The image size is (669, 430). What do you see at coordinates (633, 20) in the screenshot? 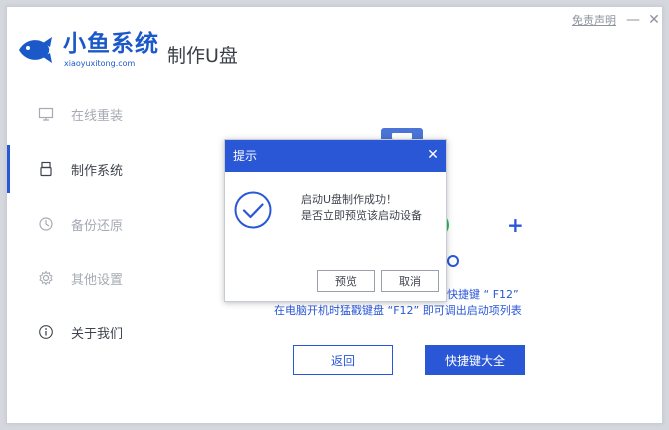
I see `minimize-button: —` at bounding box center [633, 20].